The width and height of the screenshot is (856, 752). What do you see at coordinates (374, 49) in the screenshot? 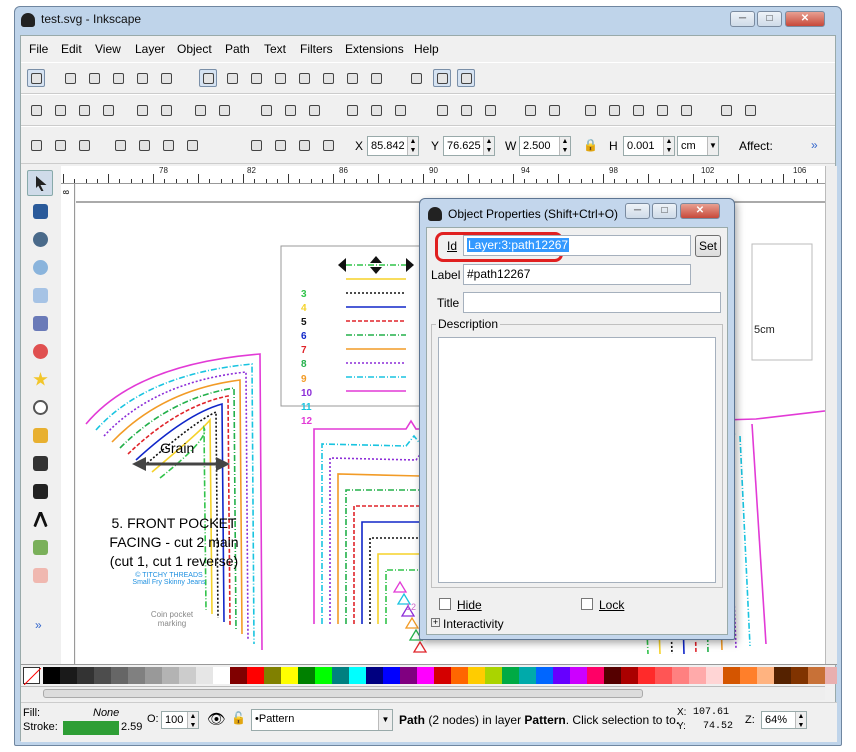
I see `menu-extensions: Extensions` at bounding box center [374, 49].